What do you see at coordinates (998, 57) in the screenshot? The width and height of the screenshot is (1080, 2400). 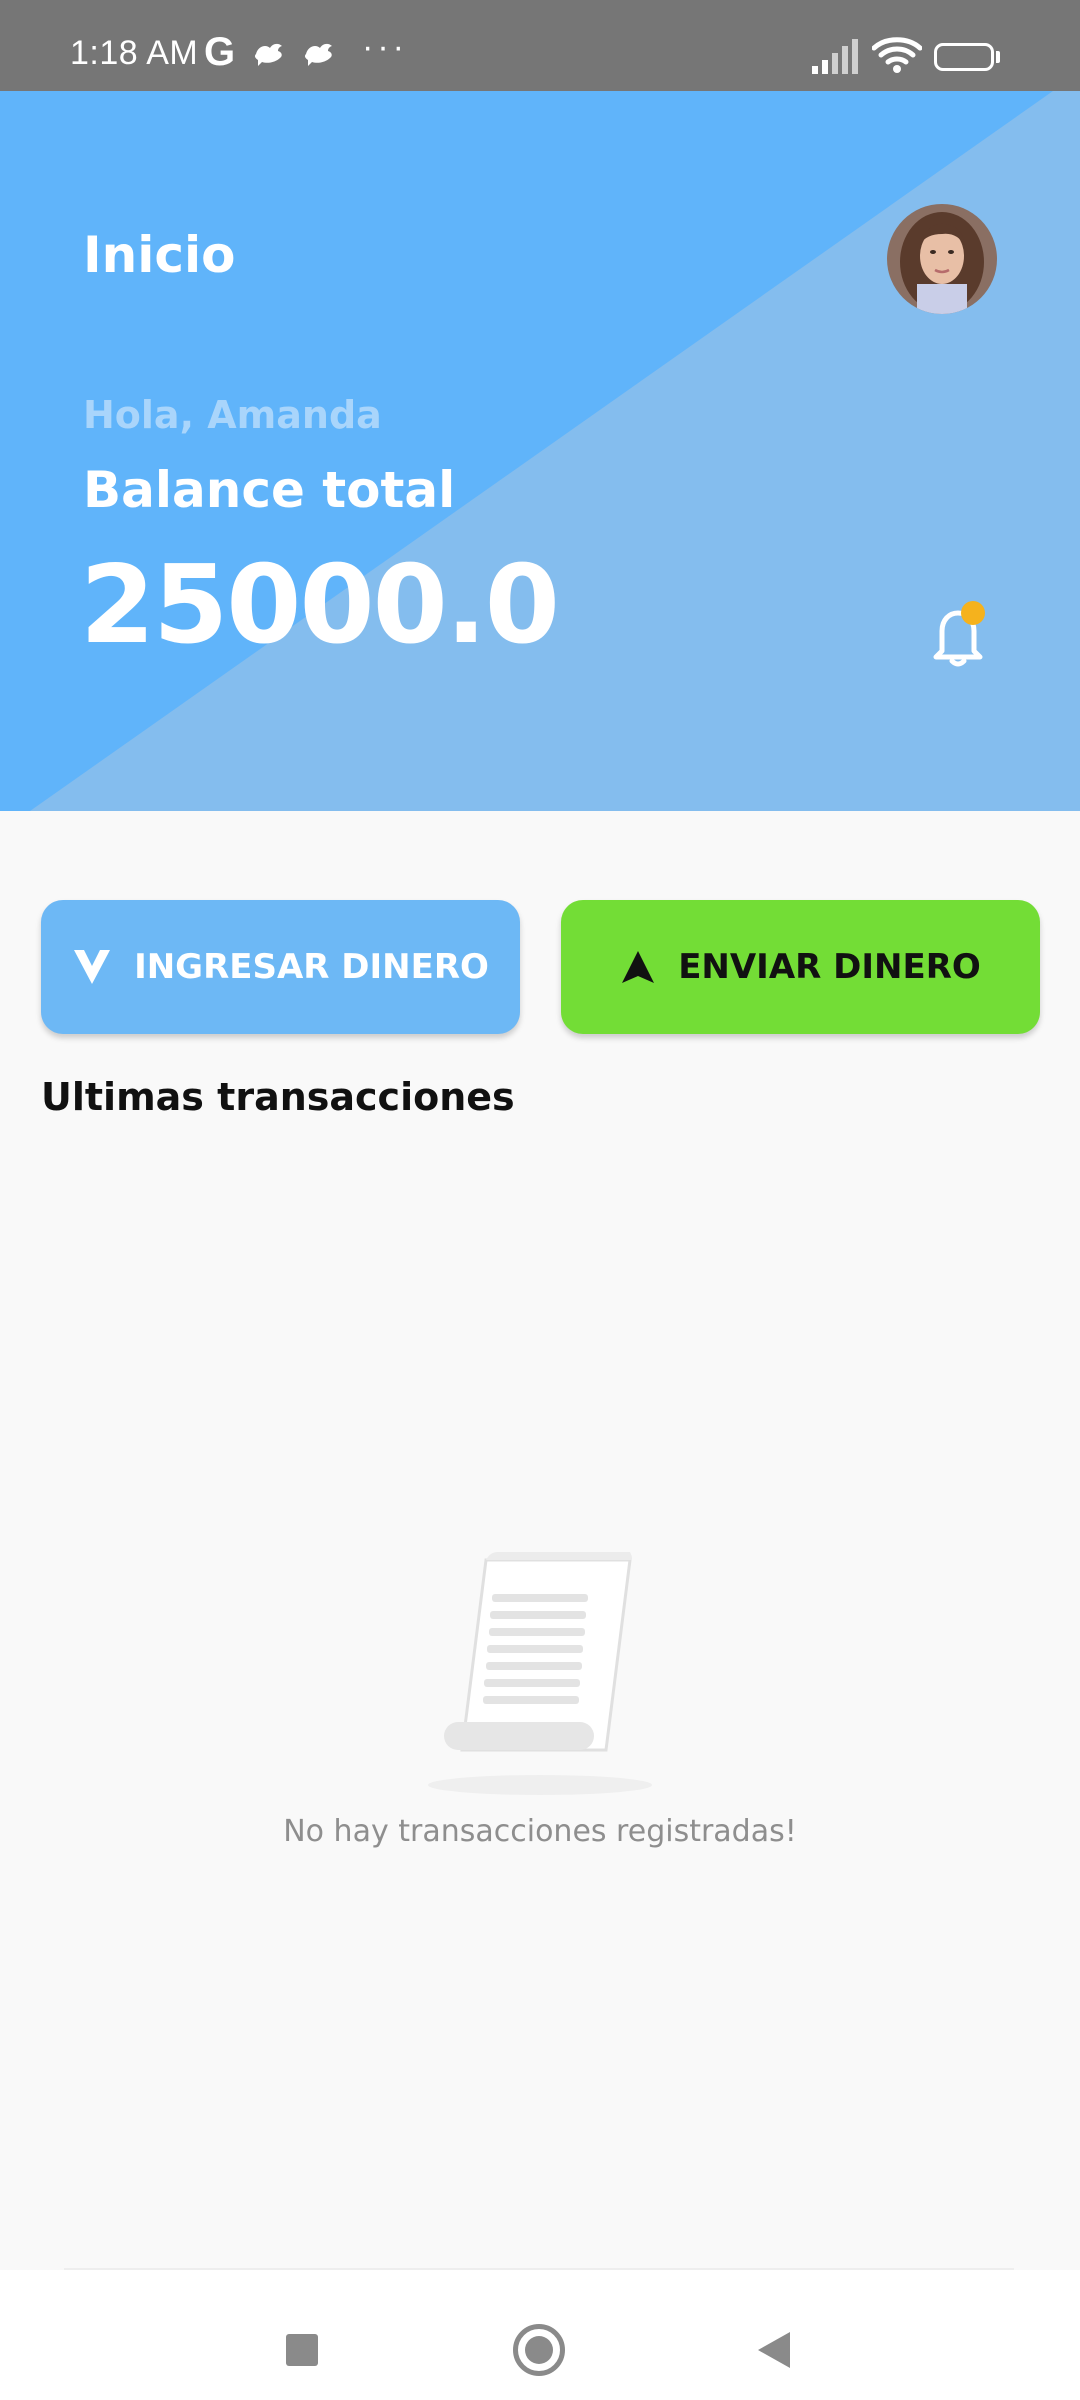 I see `battery-tip` at bounding box center [998, 57].